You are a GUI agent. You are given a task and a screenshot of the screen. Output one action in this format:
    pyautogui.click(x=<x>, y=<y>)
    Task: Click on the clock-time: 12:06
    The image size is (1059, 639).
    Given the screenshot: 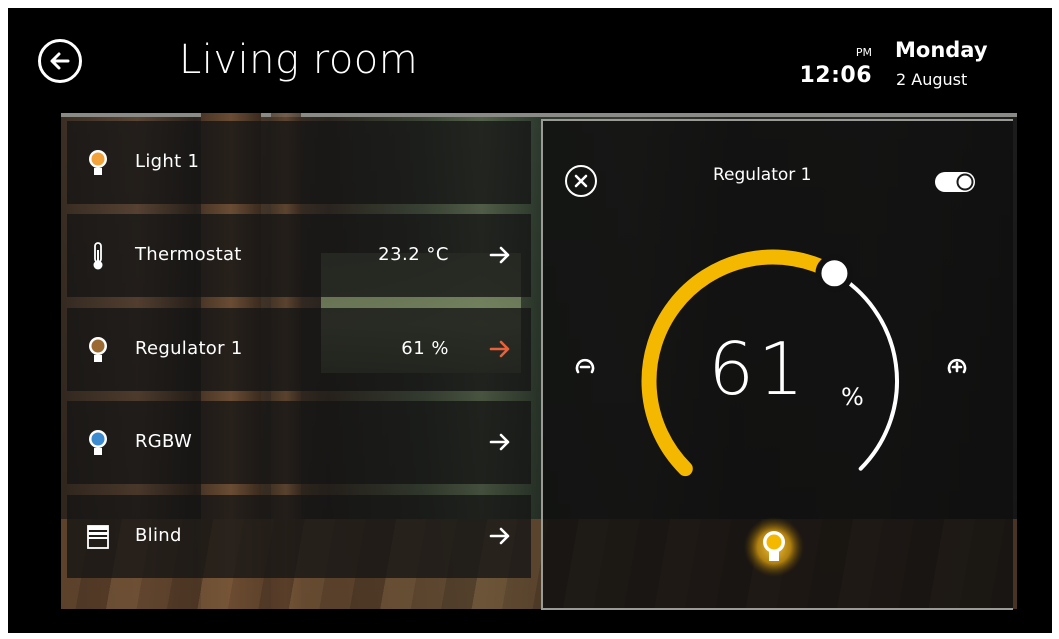 What is the action you would take?
    pyautogui.click(x=835, y=75)
    